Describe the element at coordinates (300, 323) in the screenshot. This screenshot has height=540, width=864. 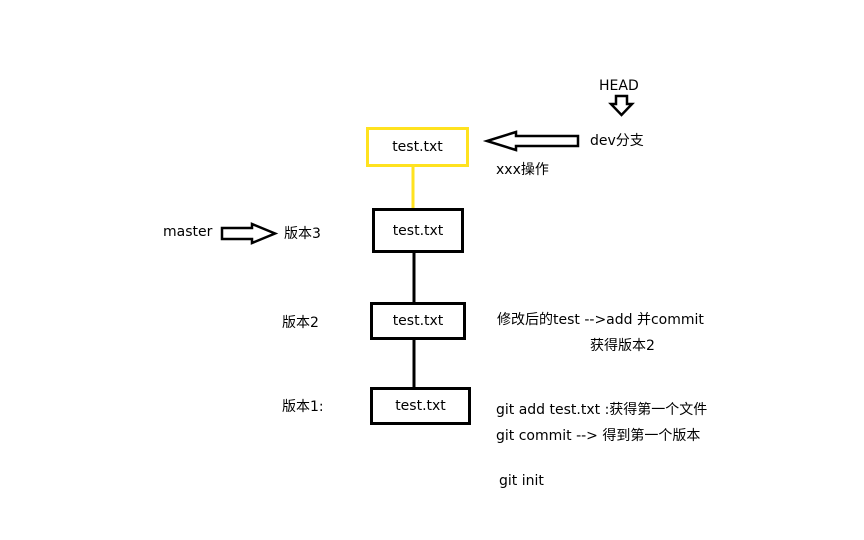
I see `version-2-label: 版本2` at that location.